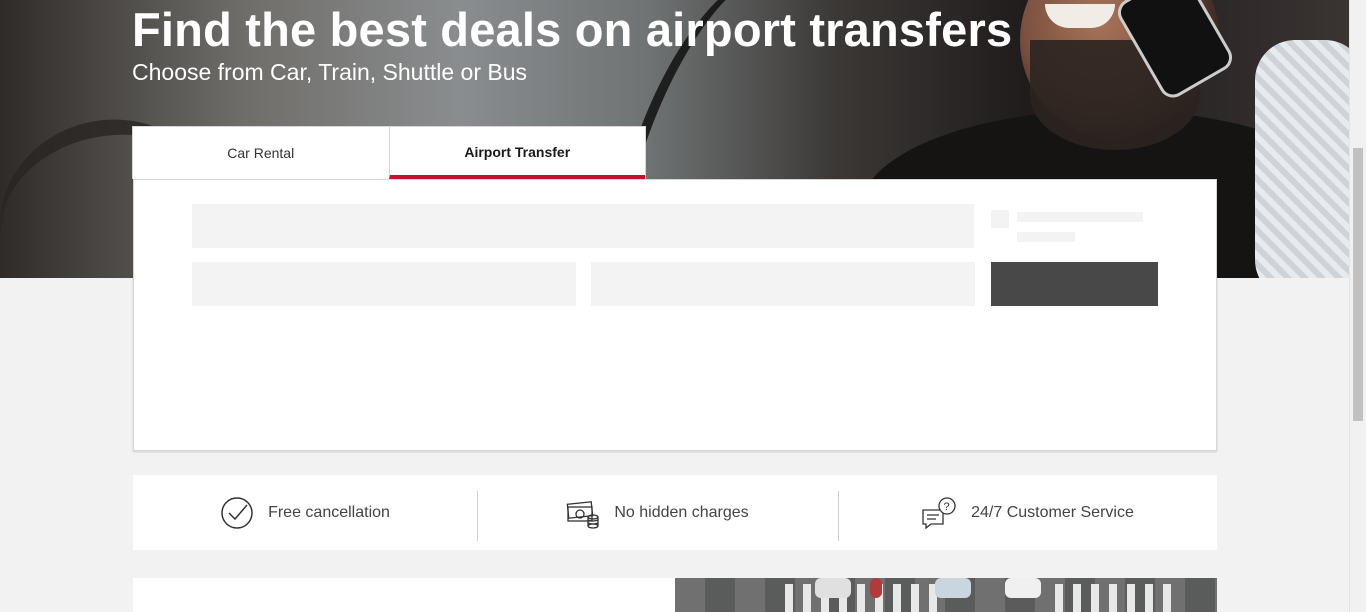 This screenshot has width=1366, height=612. Describe the element at coordinates (783, 284) in the screenshot. I see `time-field-skeleton` at that location.